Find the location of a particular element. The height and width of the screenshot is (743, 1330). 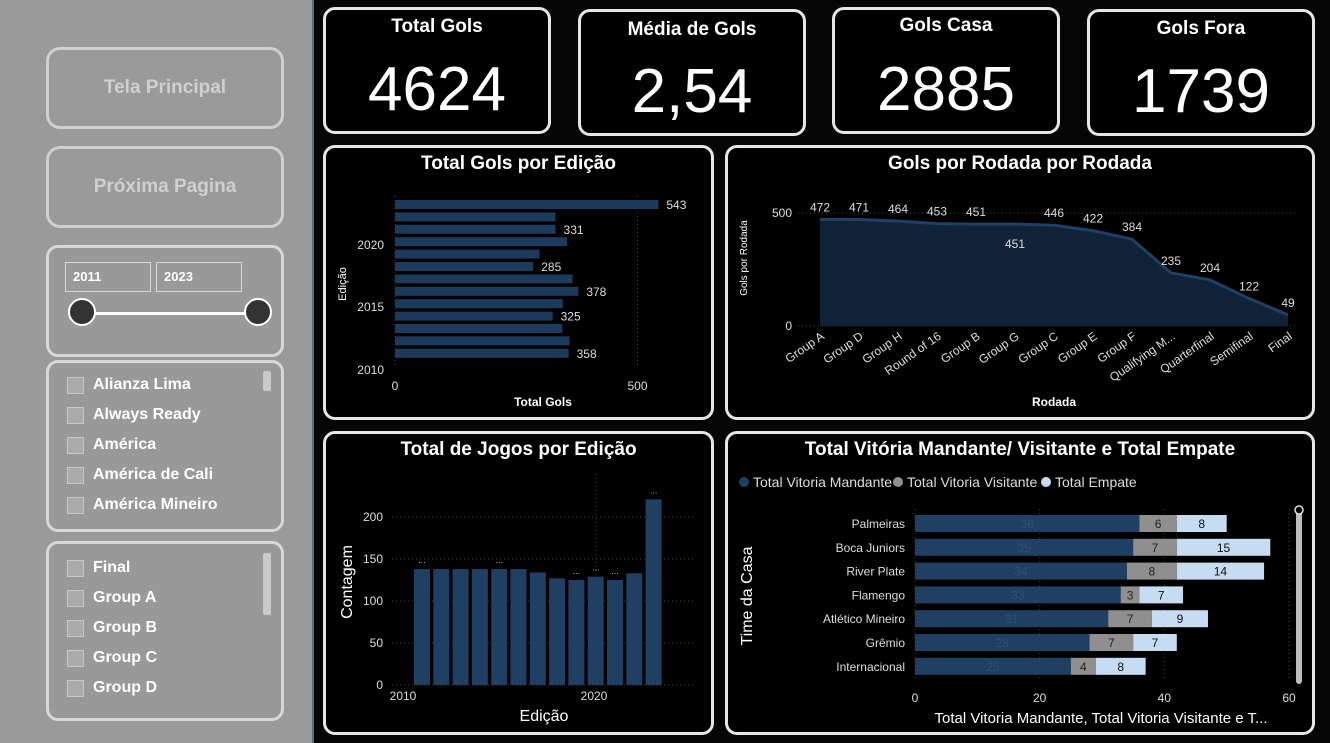

tick-label: 2020 is located at coordinates (370, 245).